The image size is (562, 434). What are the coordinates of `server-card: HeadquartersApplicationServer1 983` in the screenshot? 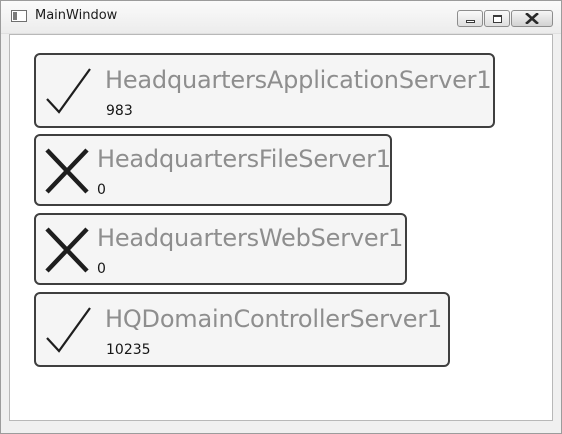 It's located at (264, 90).